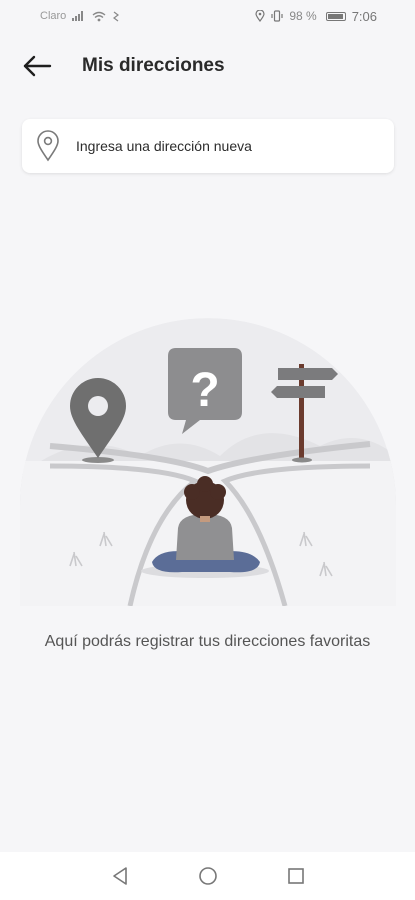  What do you see at coordinates (164, 146) in the screenshot?
I see `new-address-placeholder: Ingresa una dirección nueva` at bounding box center [164, 146].